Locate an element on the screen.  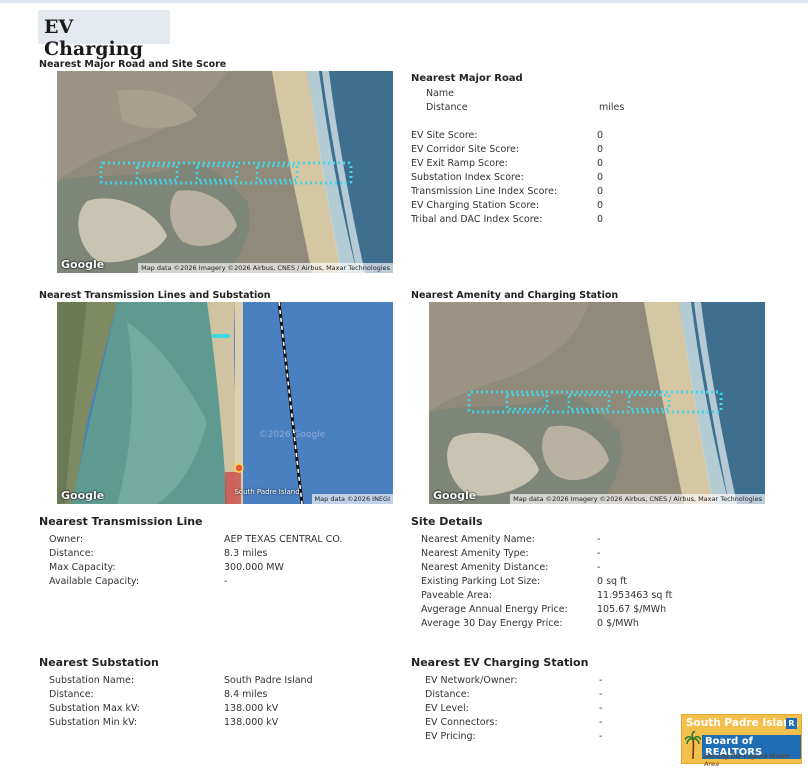
page-title: EV Charging is located at coordinates (104, 35).